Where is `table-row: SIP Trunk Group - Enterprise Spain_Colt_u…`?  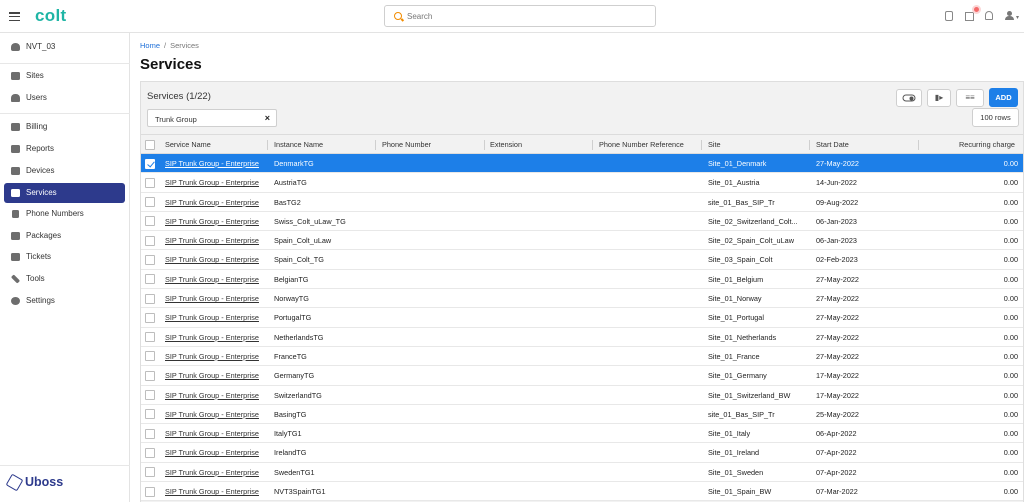 table-row: SIP Trunk Group - Enterprise Spain_Colt_u… is located at coordinates (582, 241).